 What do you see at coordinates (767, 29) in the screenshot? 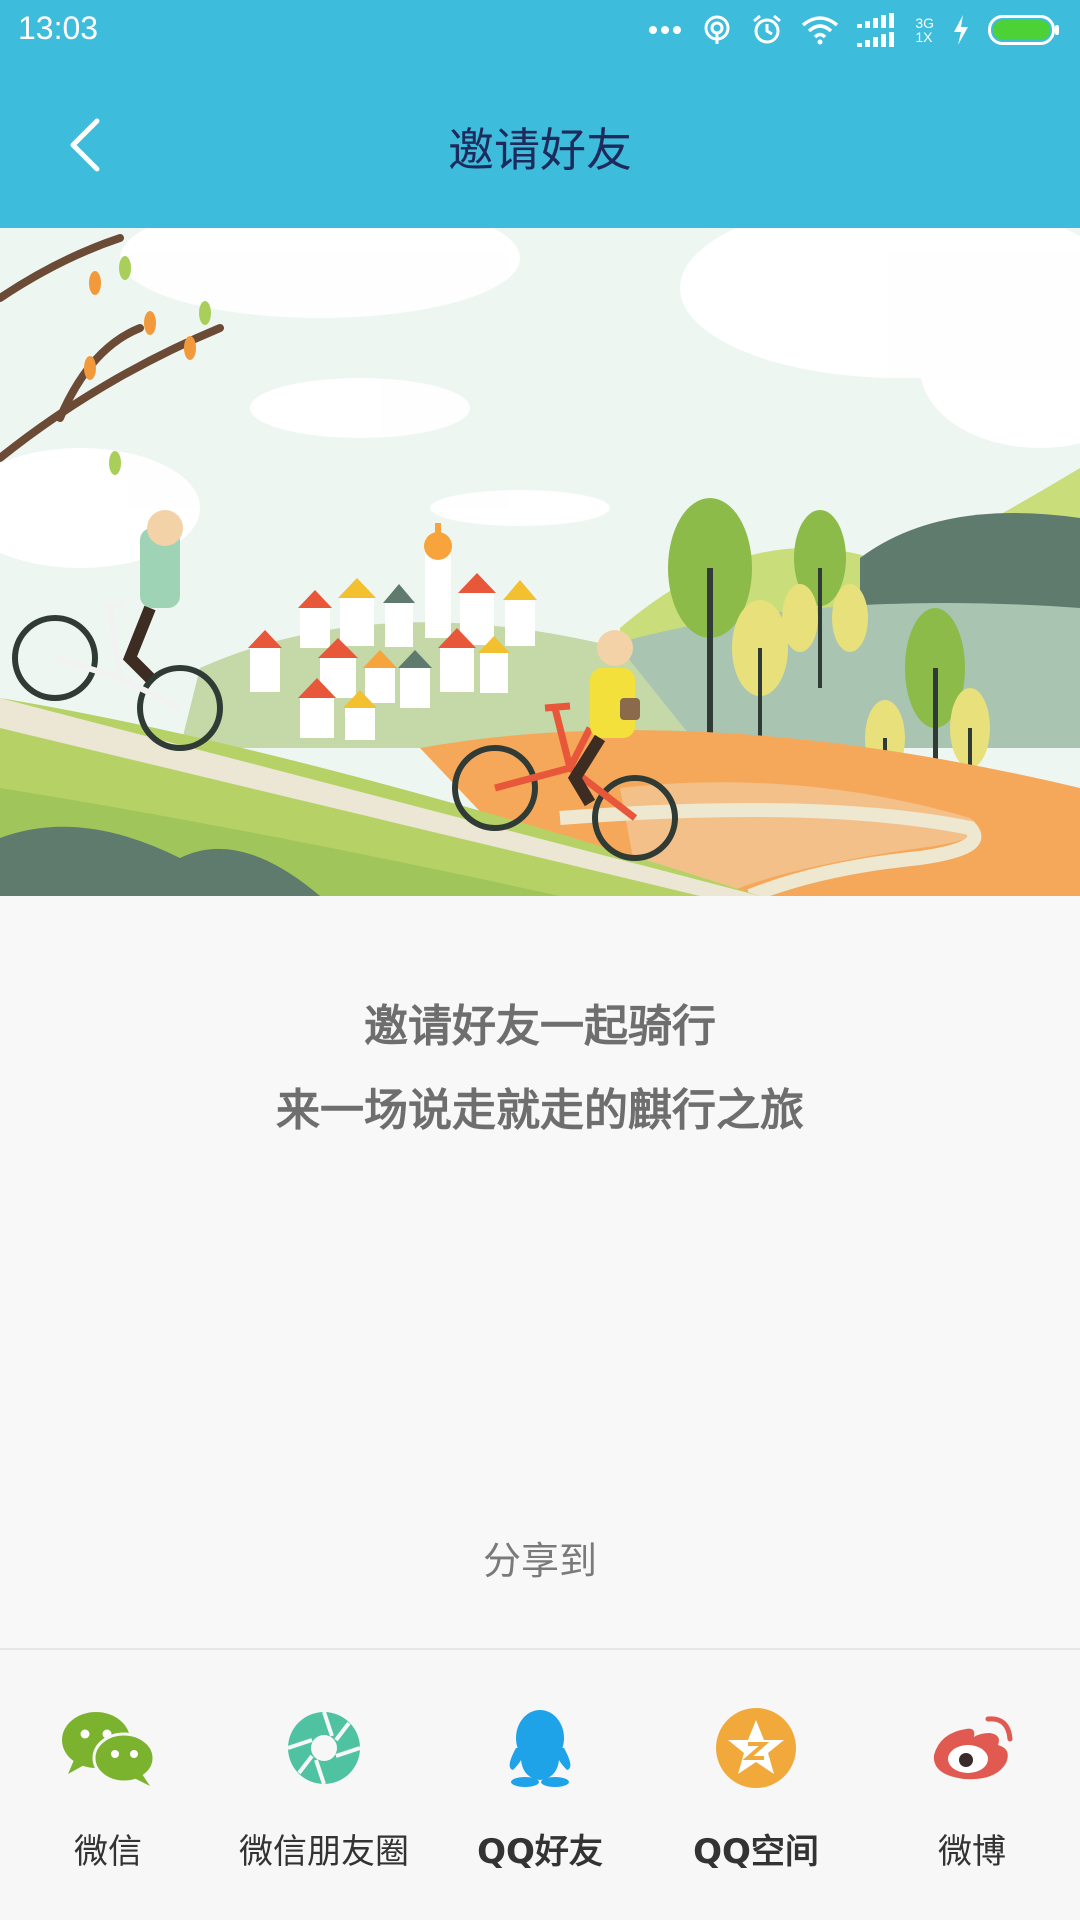
I see `alarm-icon` at bounding box center [767, 29].